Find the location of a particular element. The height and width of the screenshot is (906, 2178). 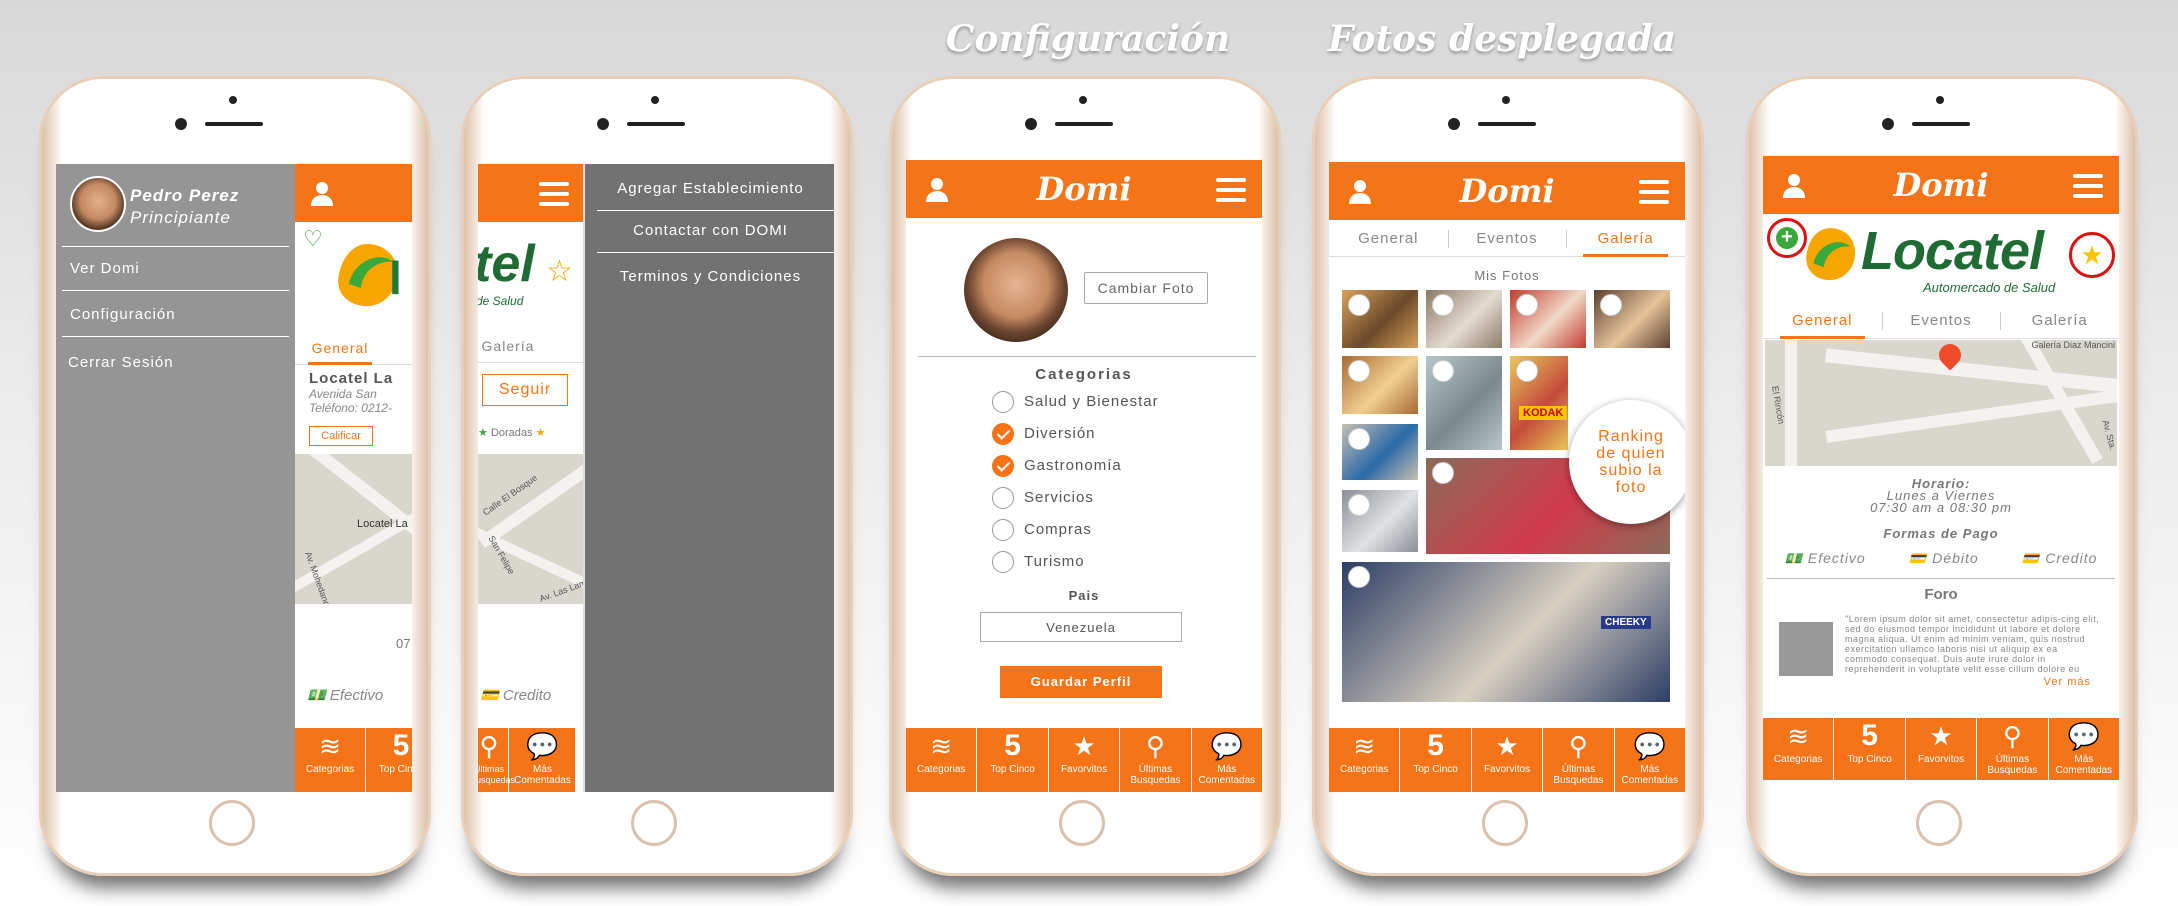

menu-item-terminos: Terminos y Condiciones is located at coordinates (709, 276).